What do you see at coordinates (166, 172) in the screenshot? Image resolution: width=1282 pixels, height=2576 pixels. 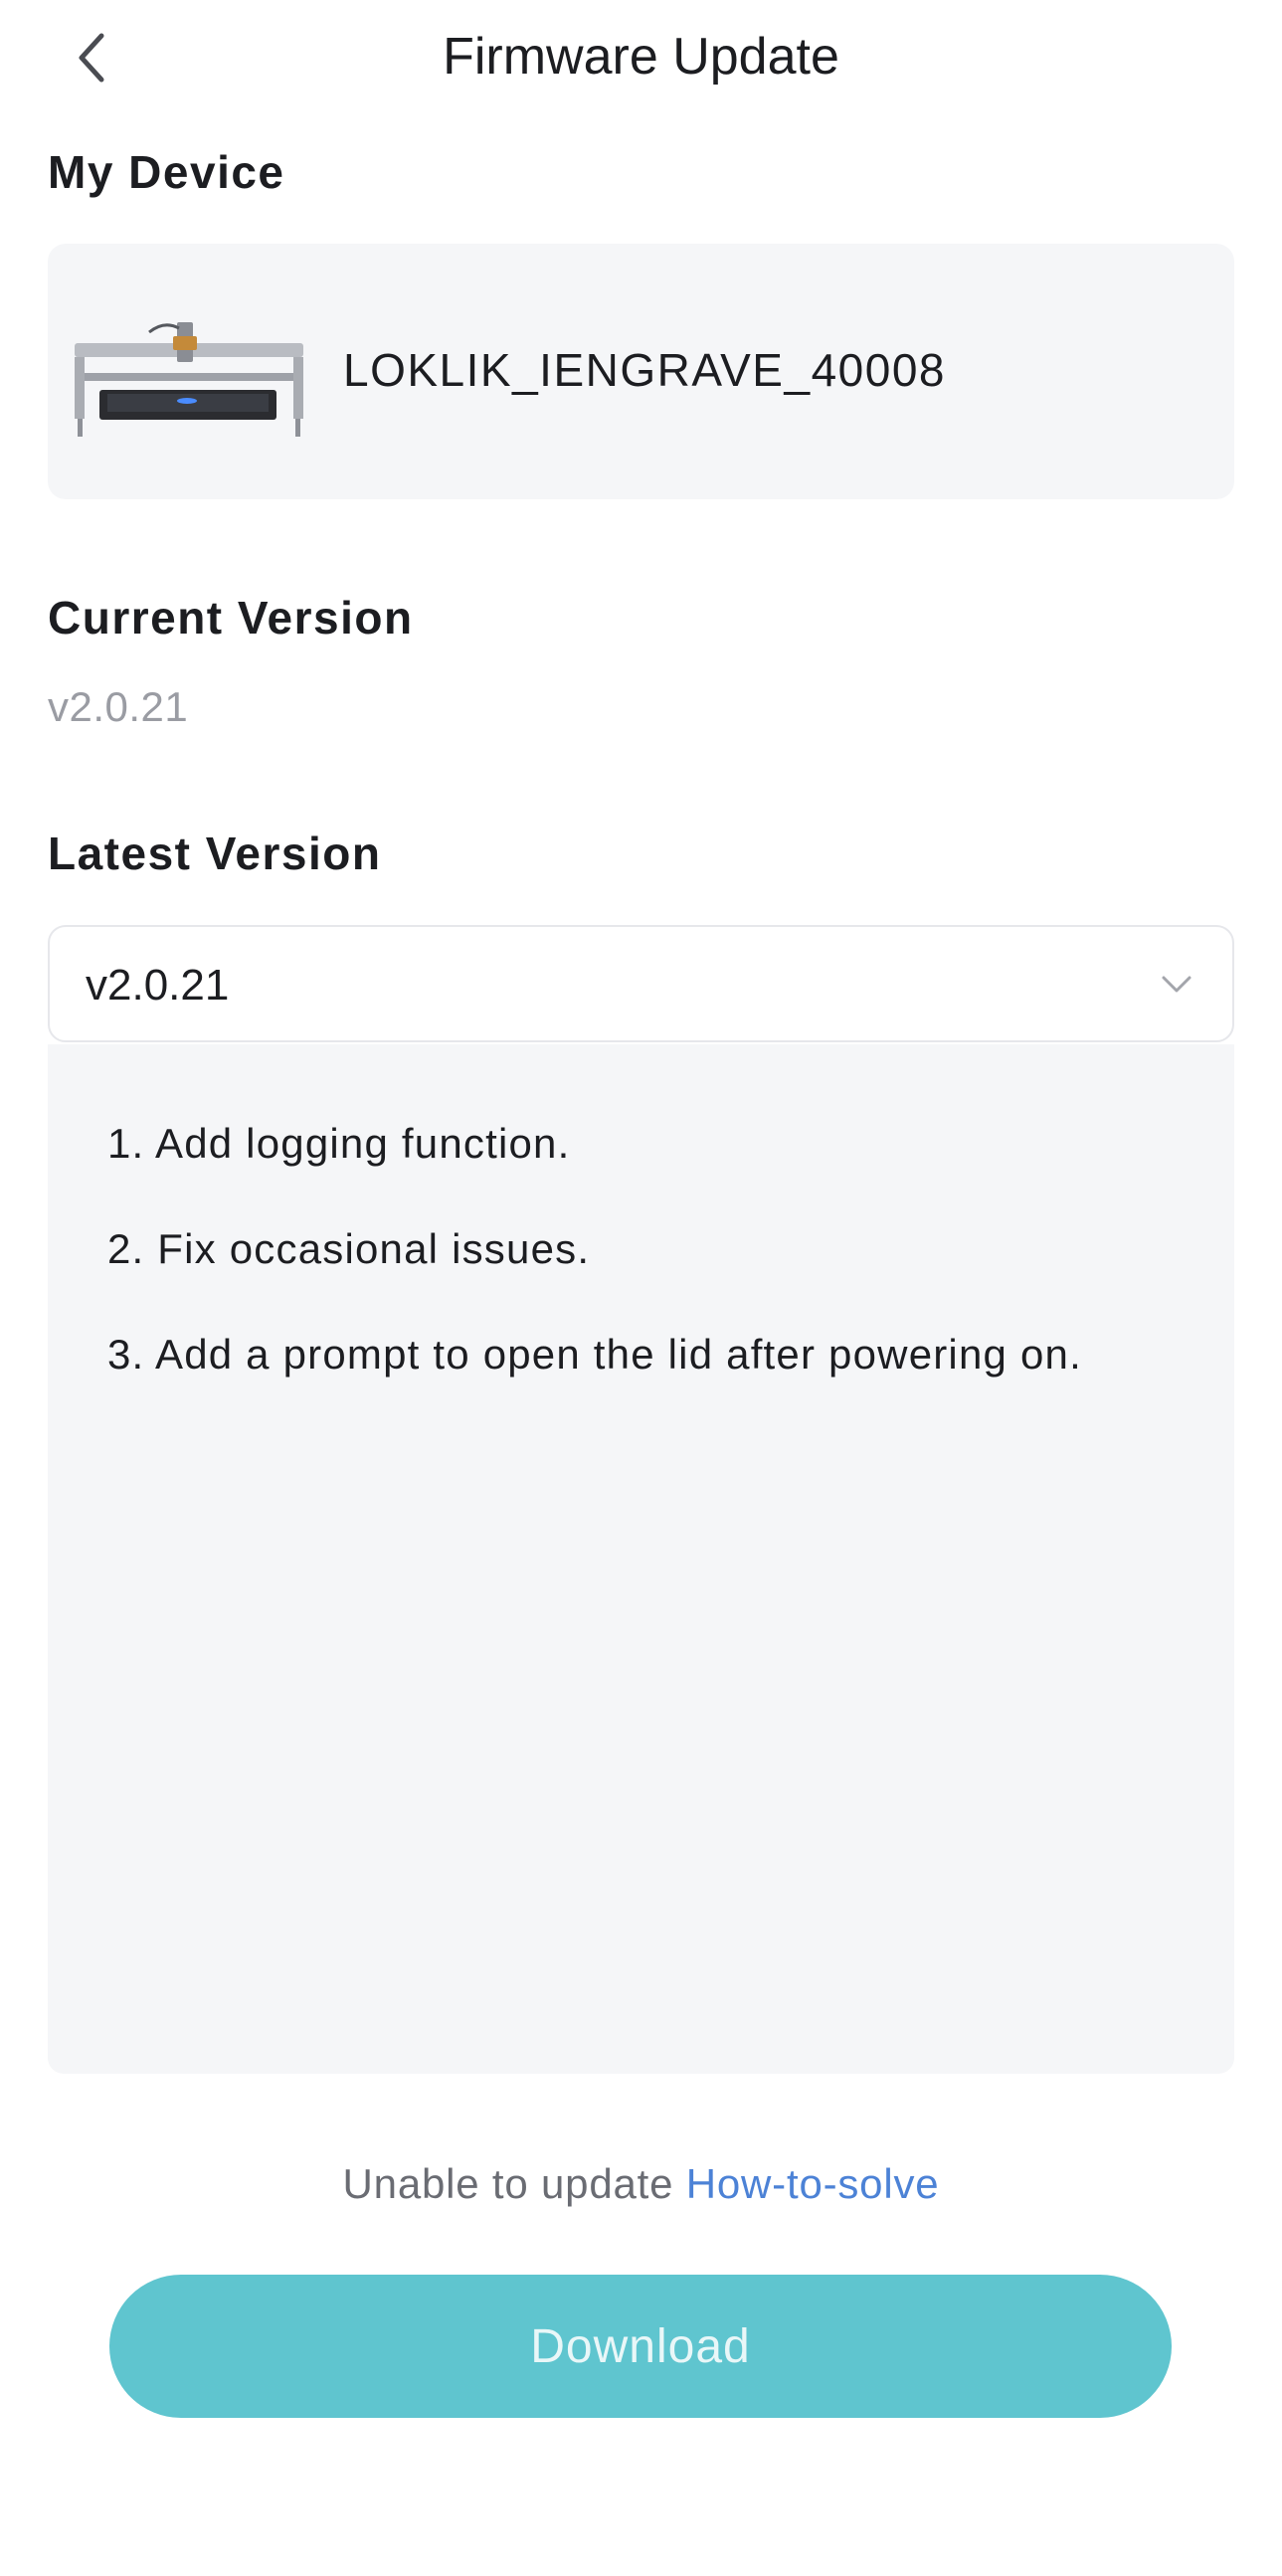 I see `my-device-label: My Device` at bounding box center [166, 172].